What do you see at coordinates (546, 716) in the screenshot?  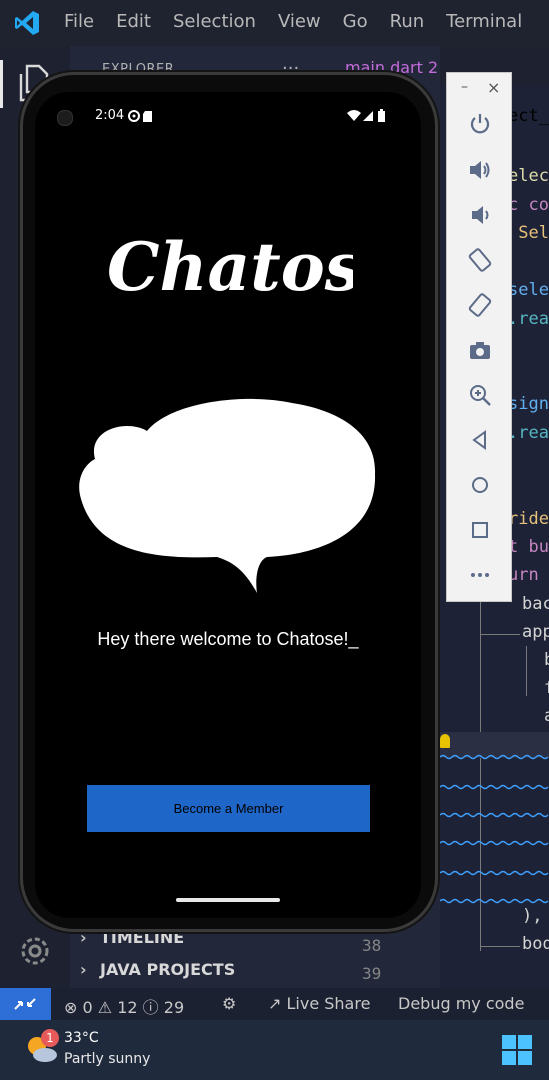 I see `code-line: a` at bounding box center [546, 716].